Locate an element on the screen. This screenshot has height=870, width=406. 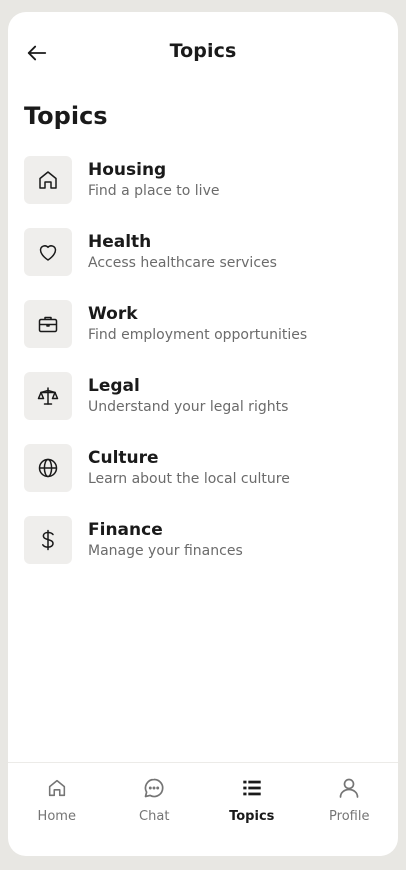
topic-item-legal: Legal Understand your legal rights is located at coordinates (204, 396).